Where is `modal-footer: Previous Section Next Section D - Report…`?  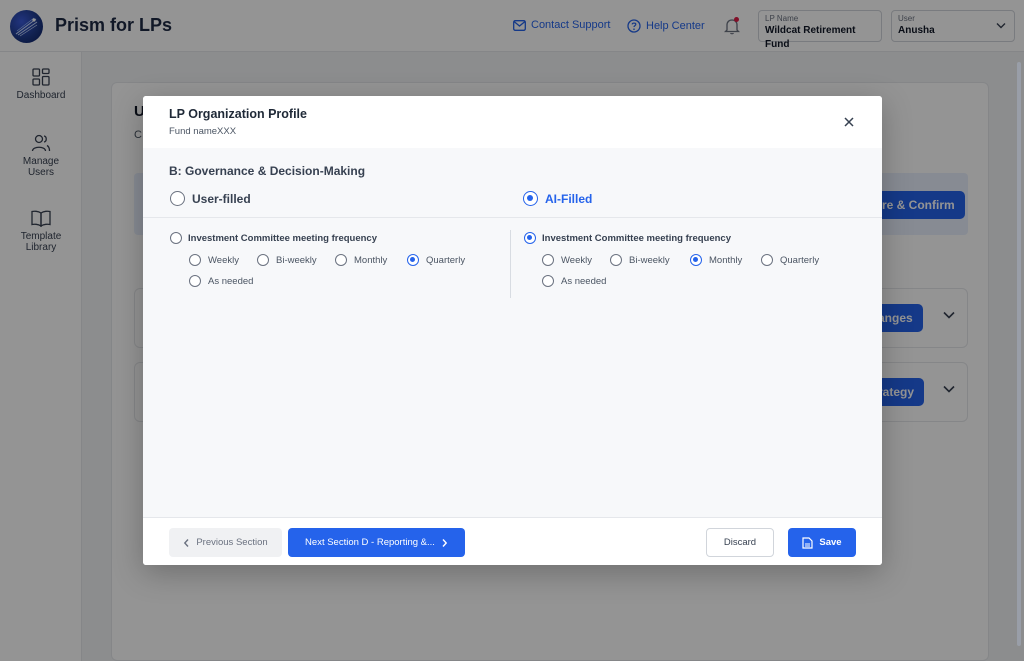 modal-footer: Previous Section Next Section D - Report… is located at coordinates (512, 541).